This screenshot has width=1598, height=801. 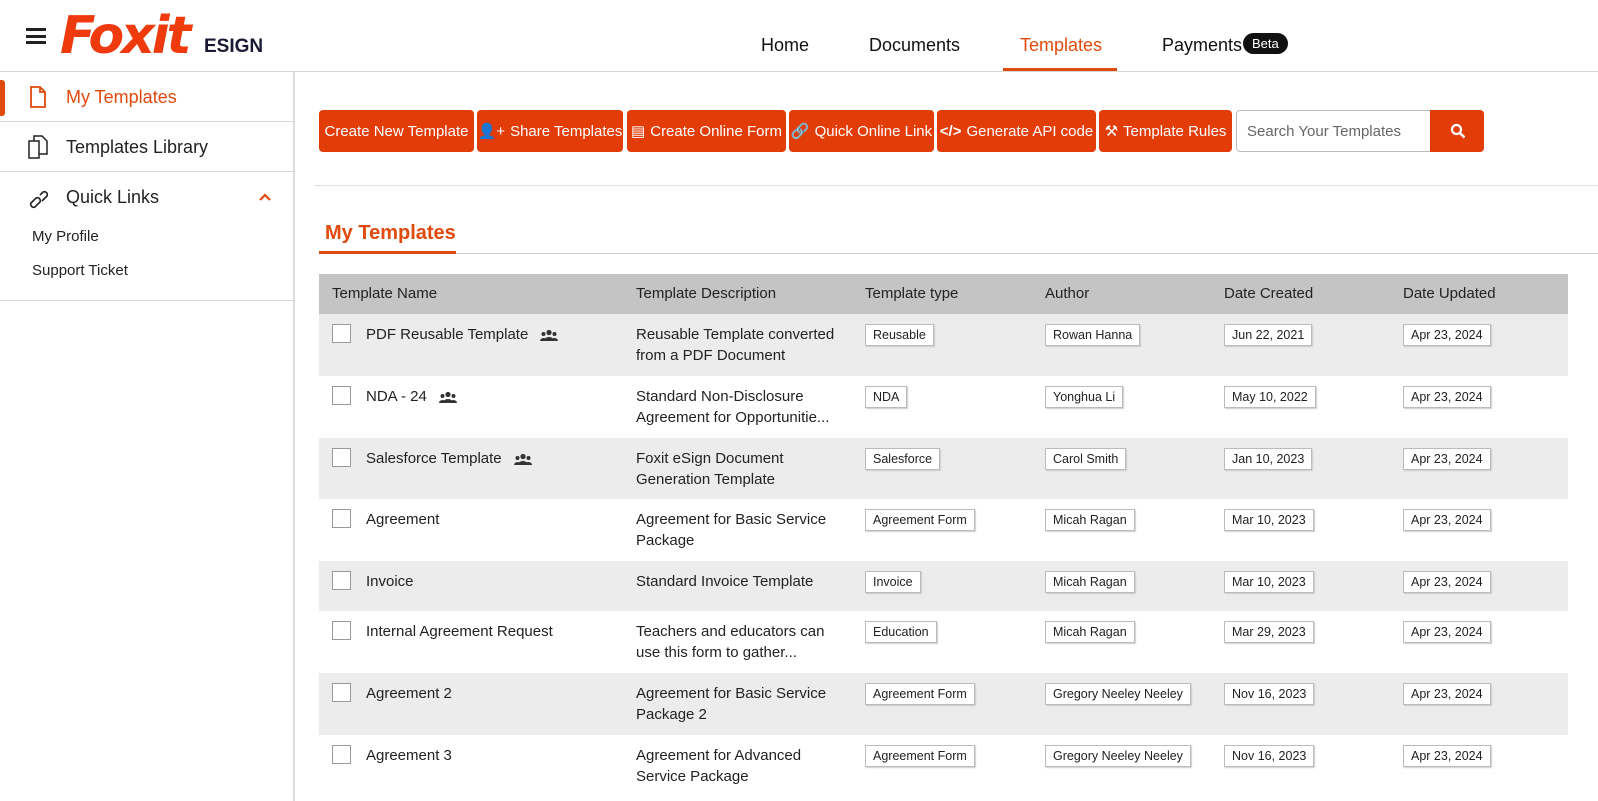 I want to click on header-template-description: Template Description, so click(x=706, y=293).